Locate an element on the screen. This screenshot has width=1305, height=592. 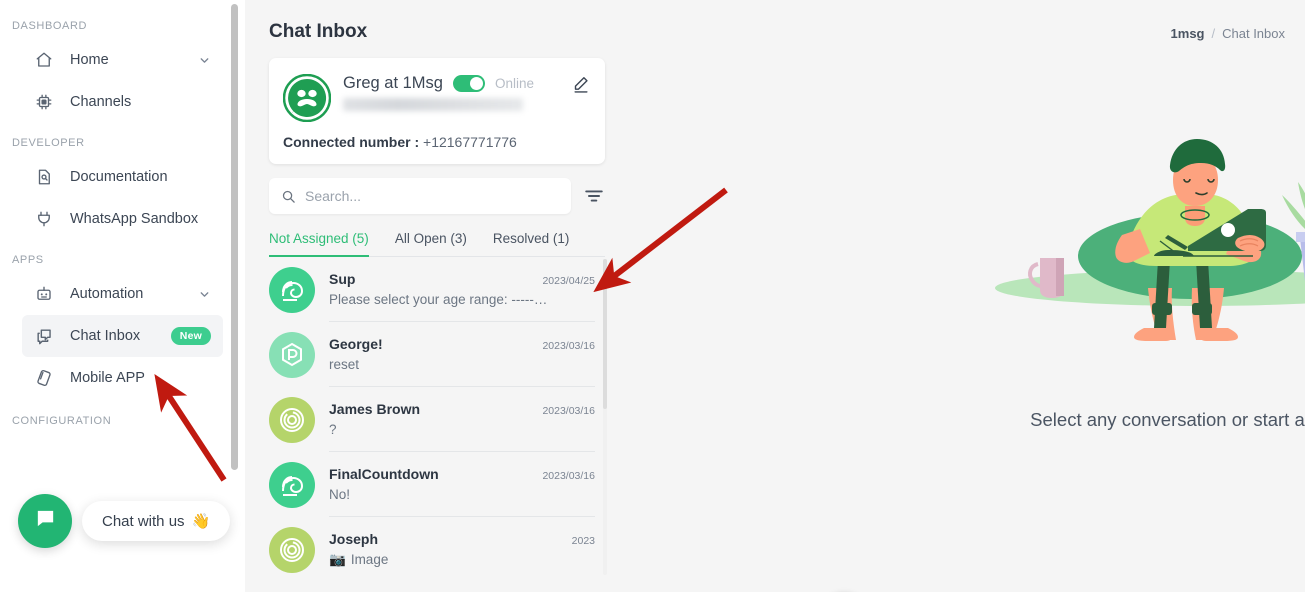
breadcrumb-root: 1msg is located at coordinates (1188, 33).